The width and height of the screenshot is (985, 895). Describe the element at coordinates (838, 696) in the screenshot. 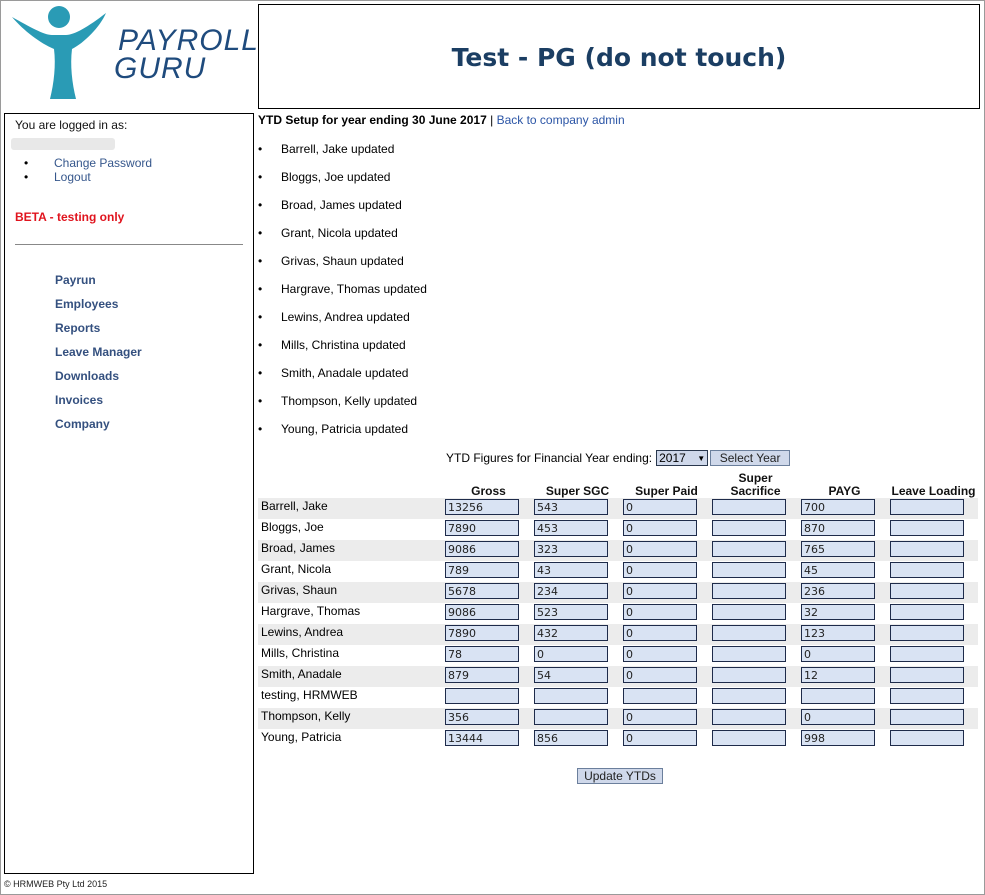

I see `payg-input` at that location.